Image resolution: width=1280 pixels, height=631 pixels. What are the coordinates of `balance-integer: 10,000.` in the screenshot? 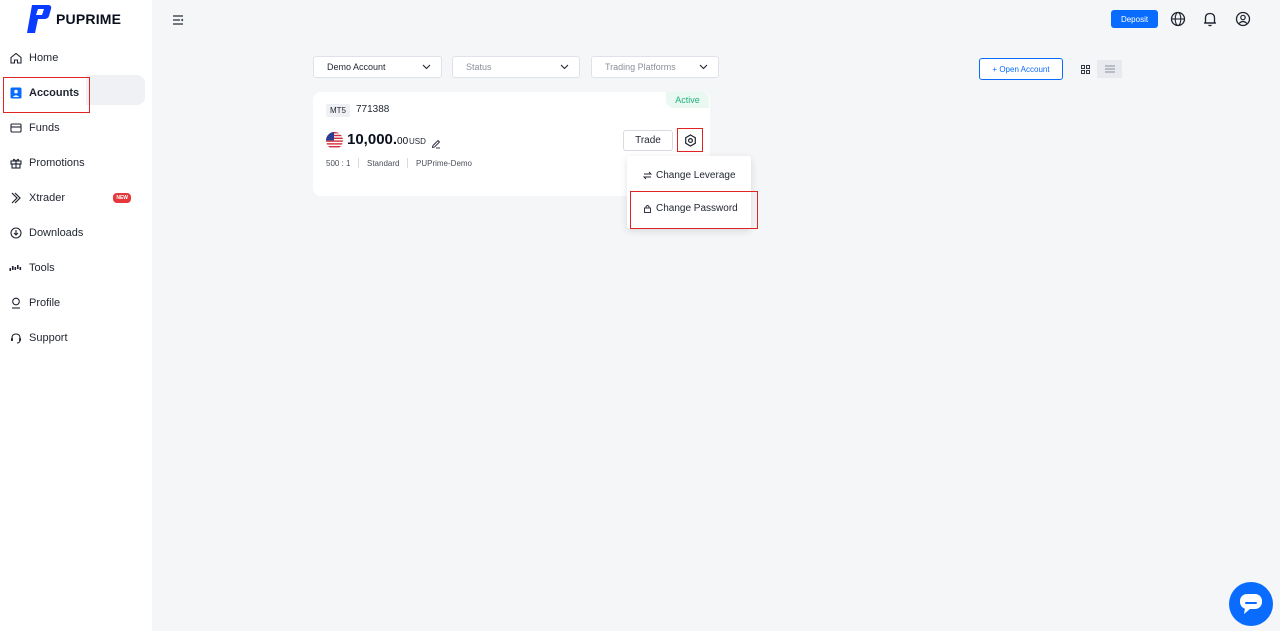 It's located at (372, 139).